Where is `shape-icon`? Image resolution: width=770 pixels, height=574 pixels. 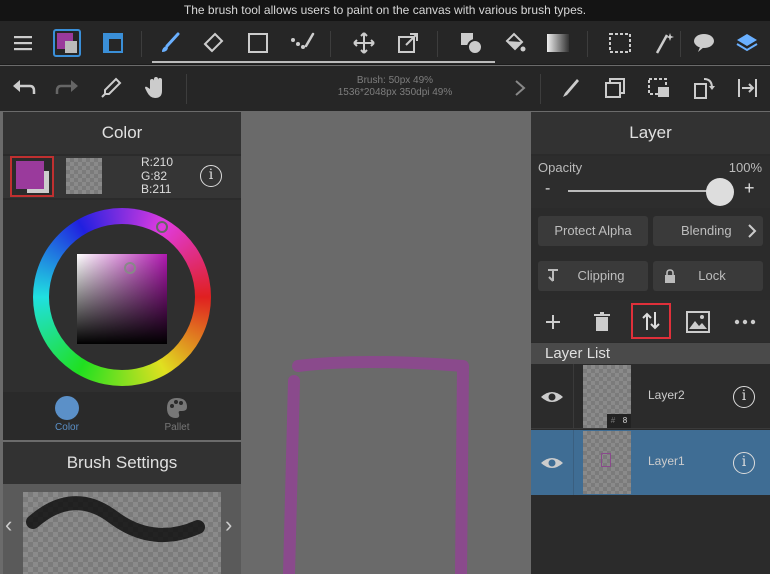 shape-icon is located at coordinates (471, 43).